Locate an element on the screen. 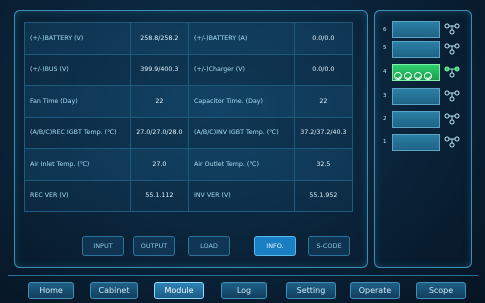 The width and height of the screenshot is (485, 303). nav-divider is located at coordinates (243, 275).